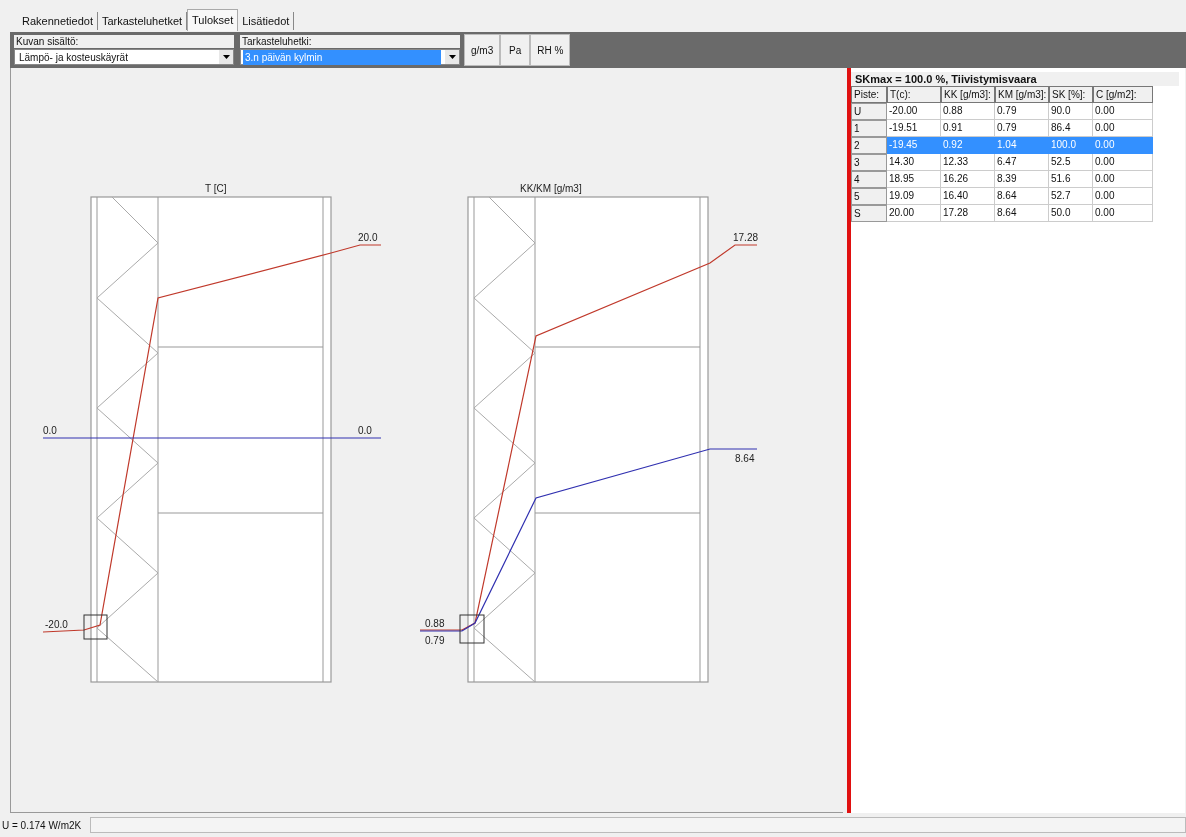 The height and width of the screenshot is (837, 1186). Describe the element at coordinates (42, 825) in the screenshot. I see `status-text: U = 0.174 W/m2K` at that location.